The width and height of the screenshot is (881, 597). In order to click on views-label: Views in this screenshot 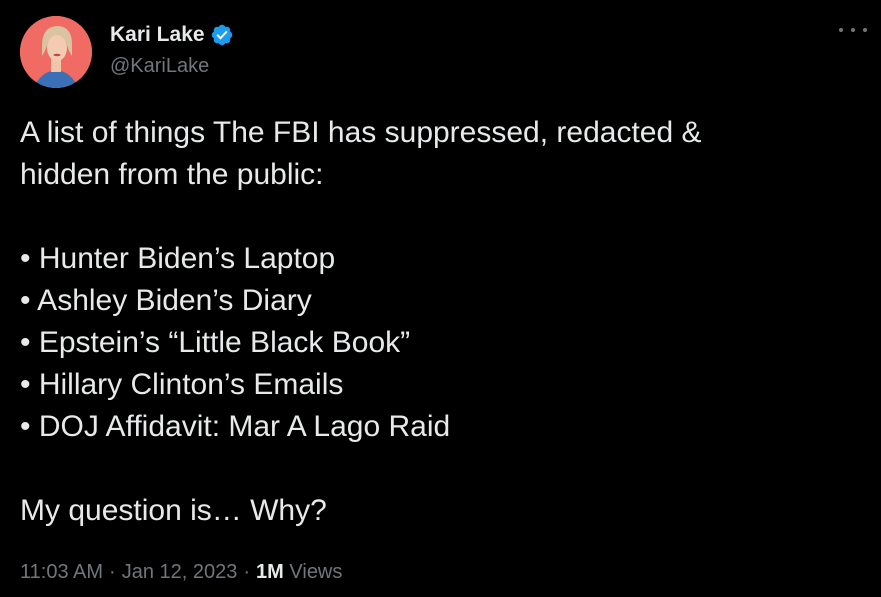, I will do `click(316, 572)`.